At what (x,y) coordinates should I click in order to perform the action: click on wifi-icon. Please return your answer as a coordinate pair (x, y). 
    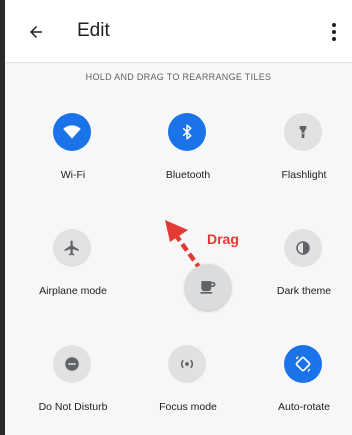
    Looking at the image, I should click on (72, 132).